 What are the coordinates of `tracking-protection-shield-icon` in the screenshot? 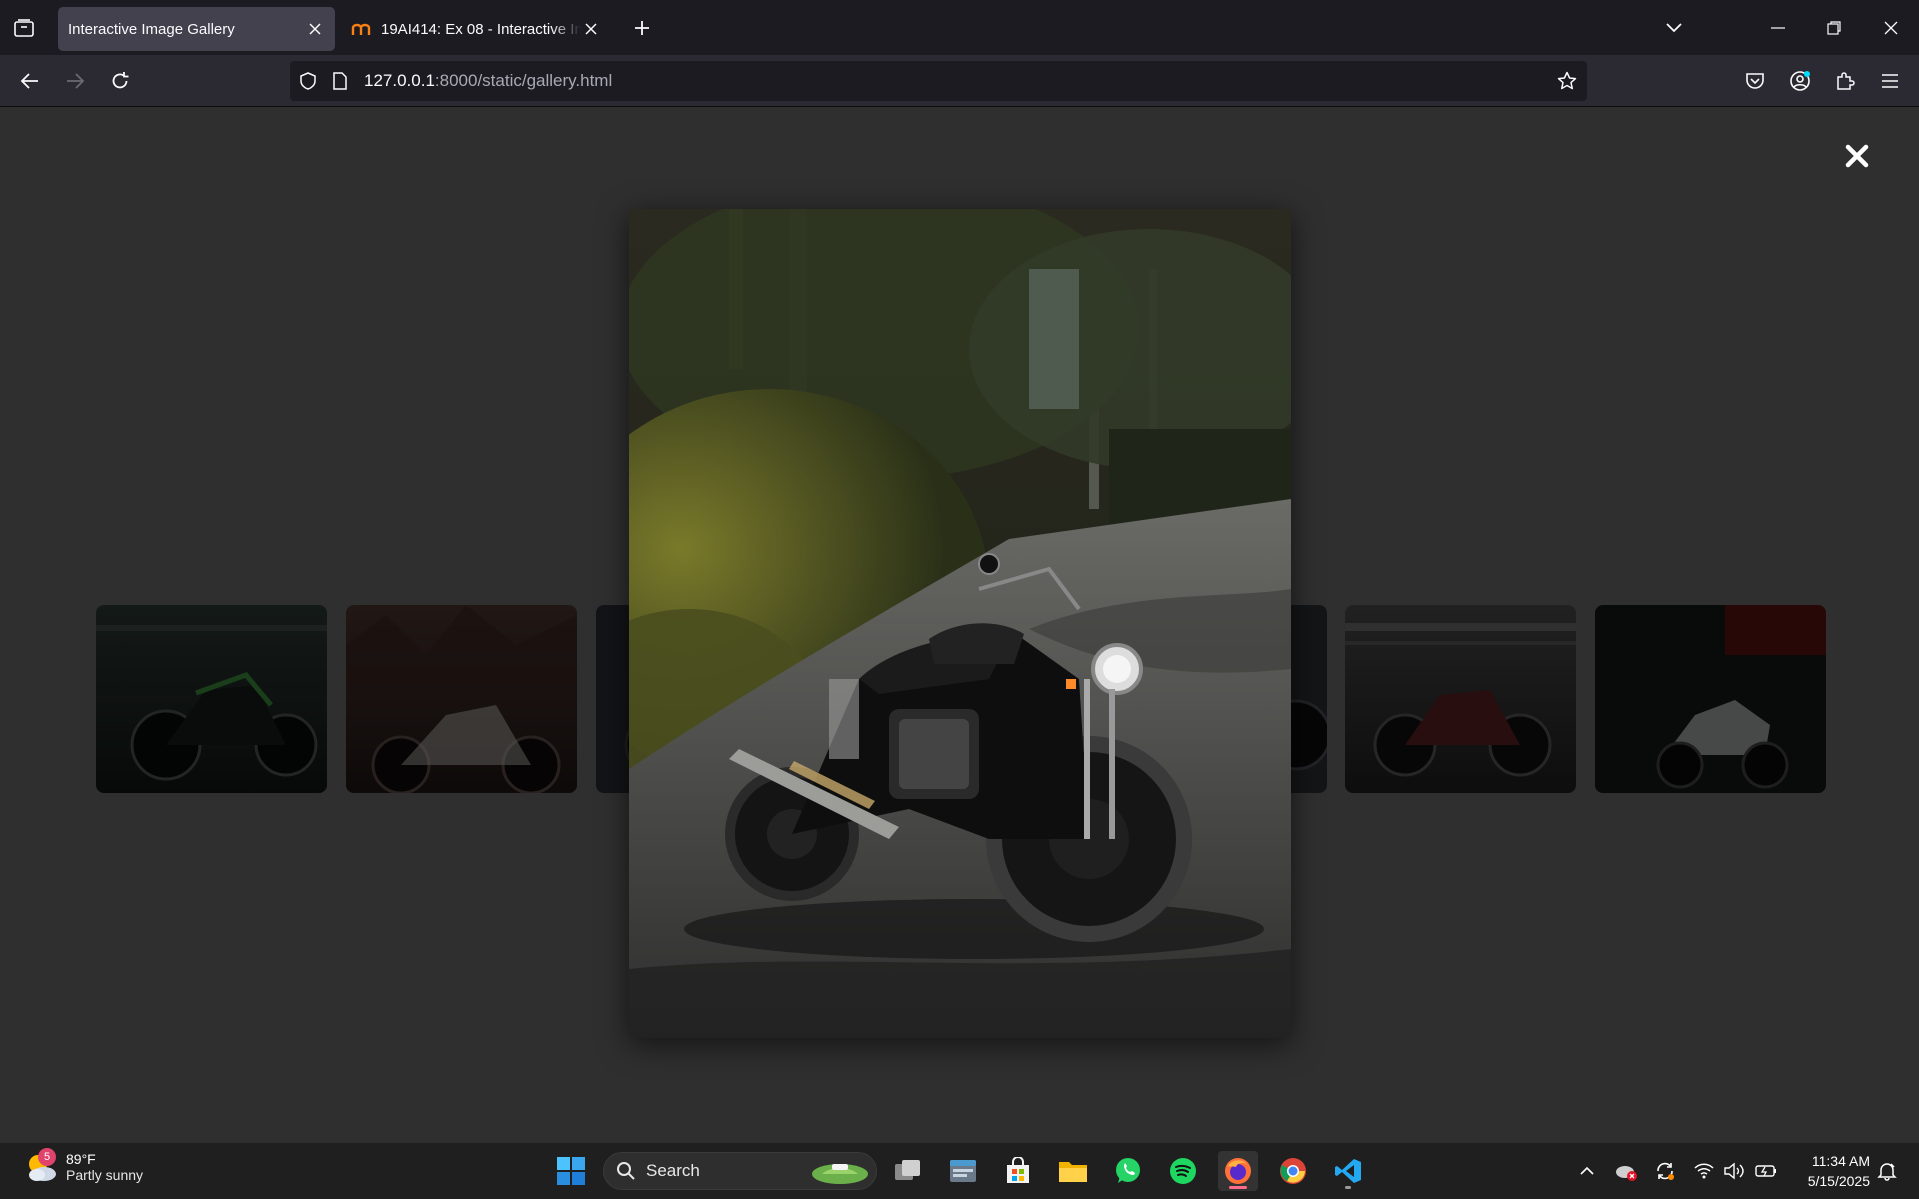 It's located at (308, 81).